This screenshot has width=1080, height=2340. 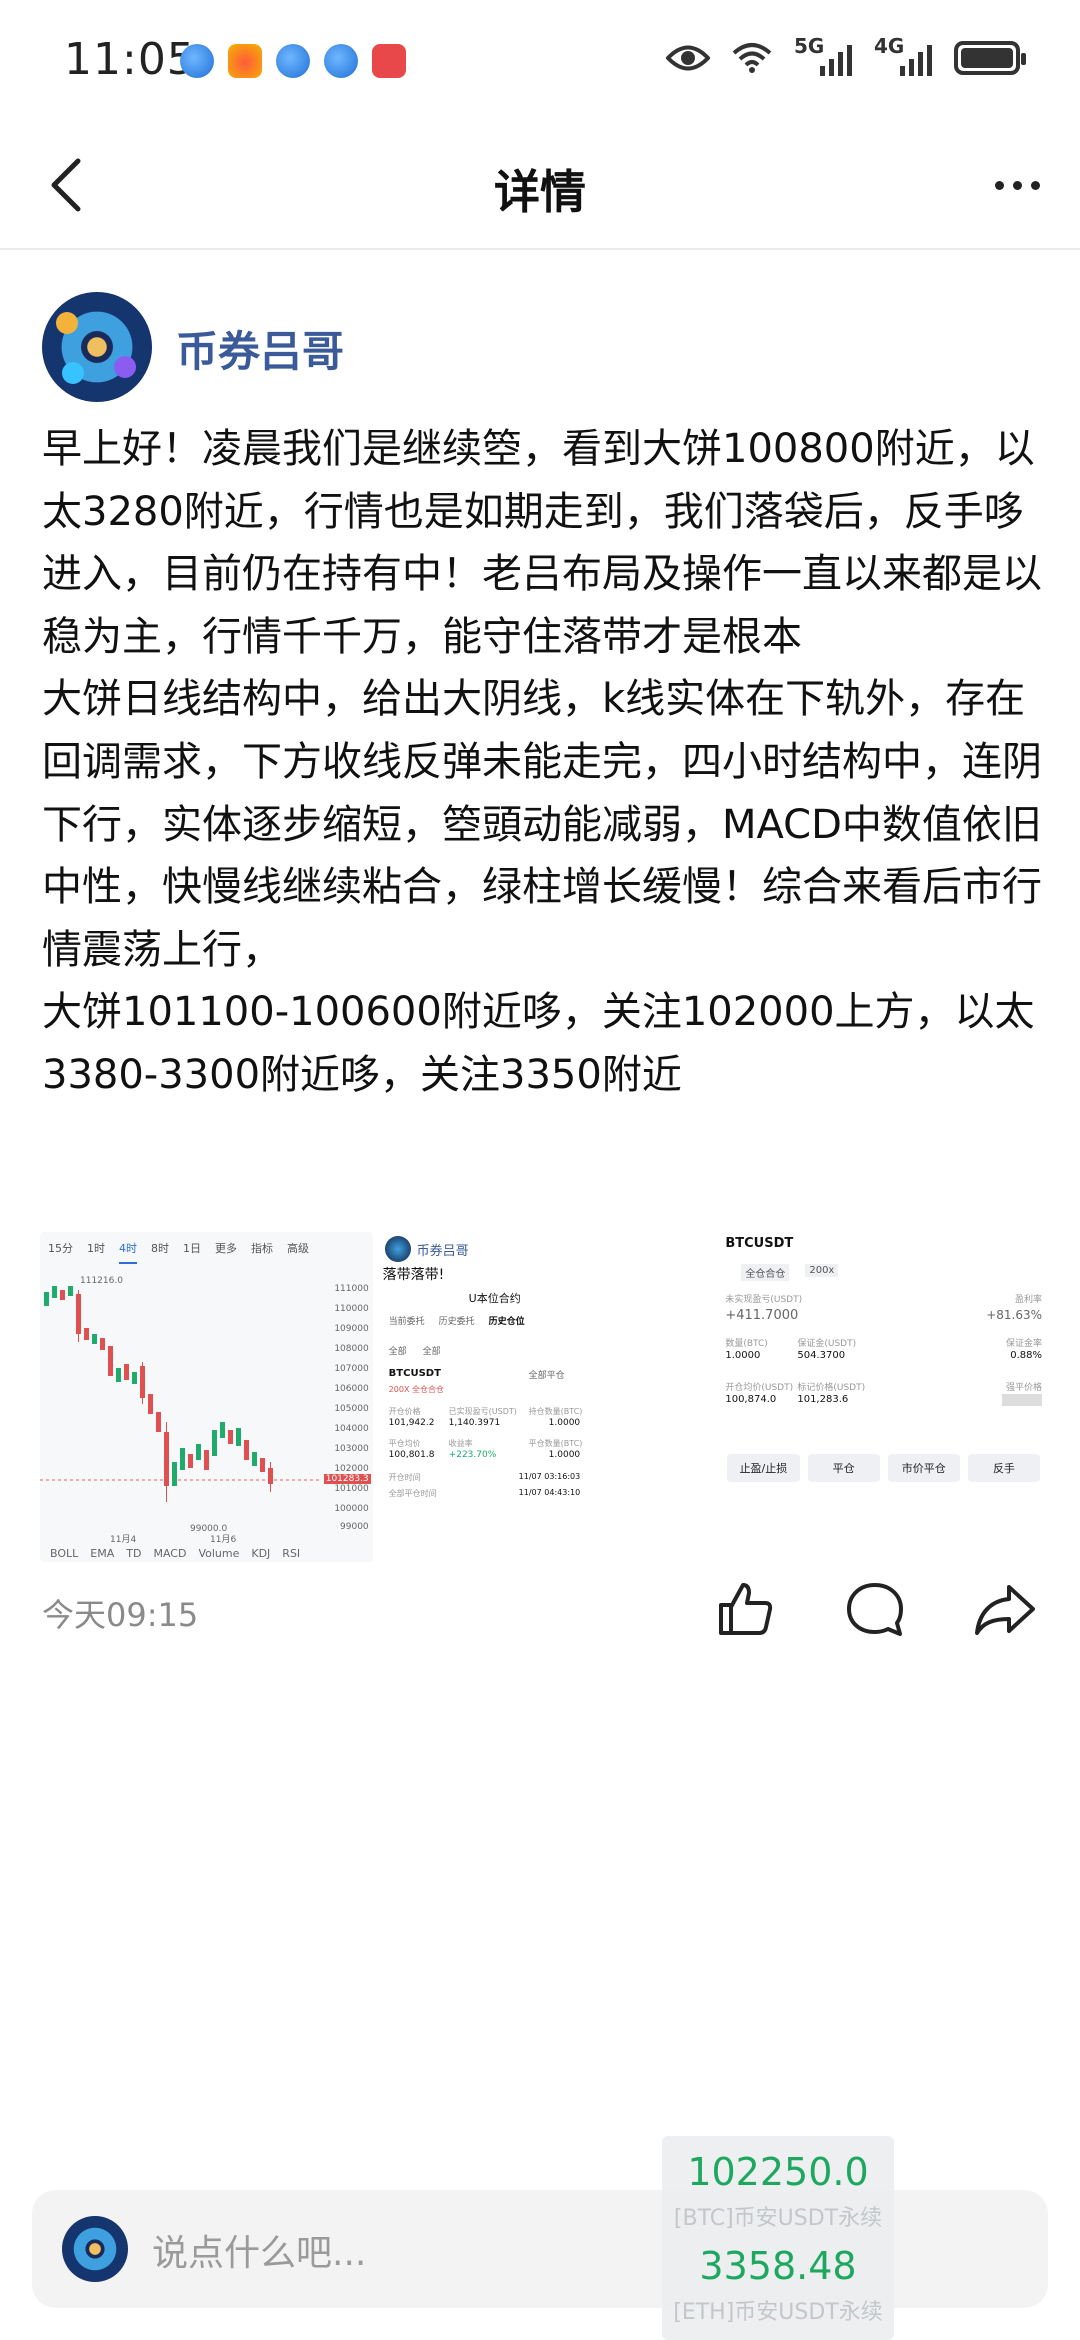 What do you see at coordinates (298, 1248) in the screenshot?
I see `chart-tab: 高级` at bounding box center [298, 1248].